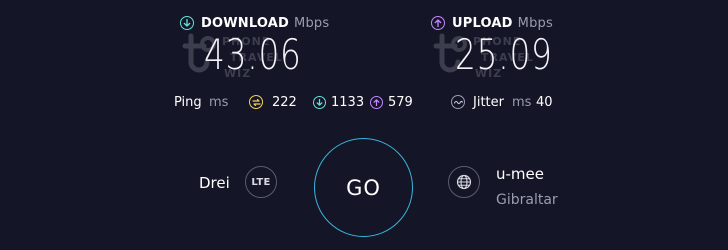  I want to click on jitter-value: 40, so click(544, 102).